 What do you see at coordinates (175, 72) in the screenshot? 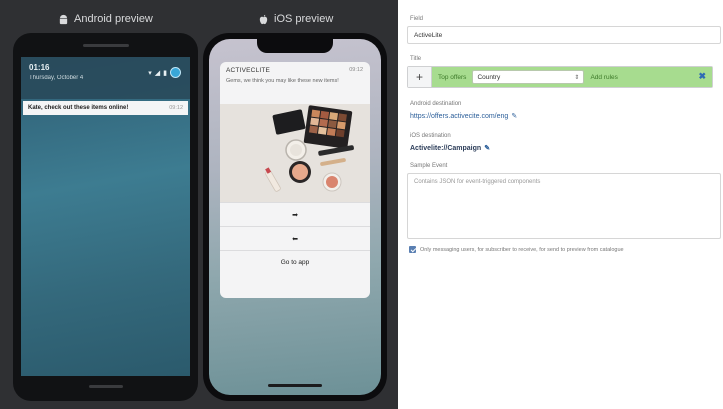
I see `profile-bubble-icon` at bounding box center [175, 72].